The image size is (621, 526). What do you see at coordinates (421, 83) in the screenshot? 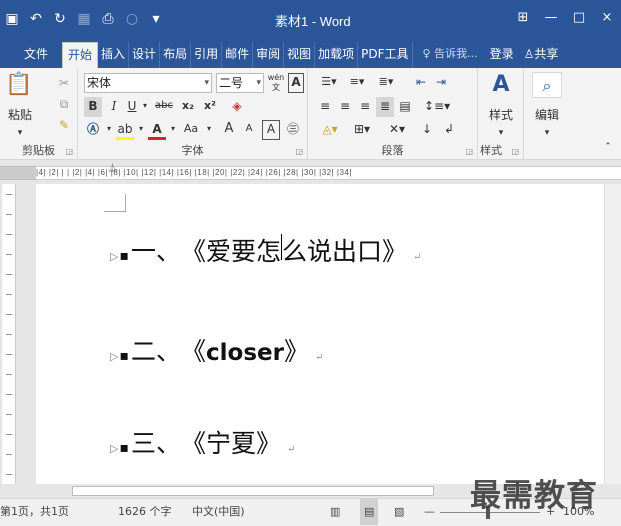
I see `decrease-indent-icon: ⇤` at bounding box center [421, 83].